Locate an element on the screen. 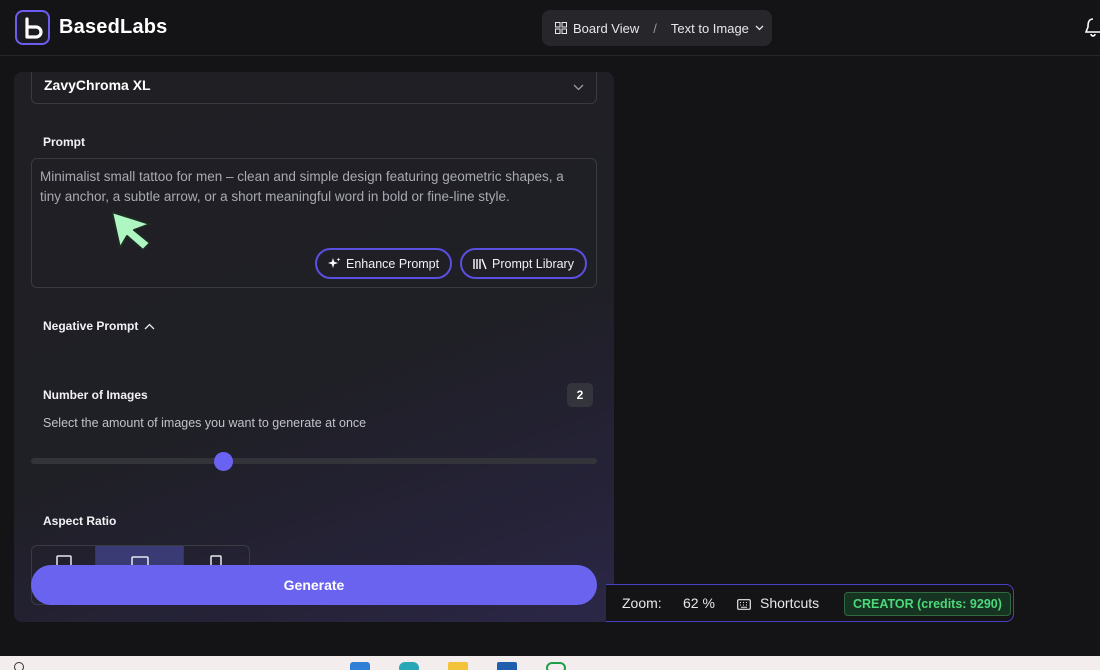 The image size is (1100, 670). brand-name: BasedLabs is located at coordinates (113, 27).